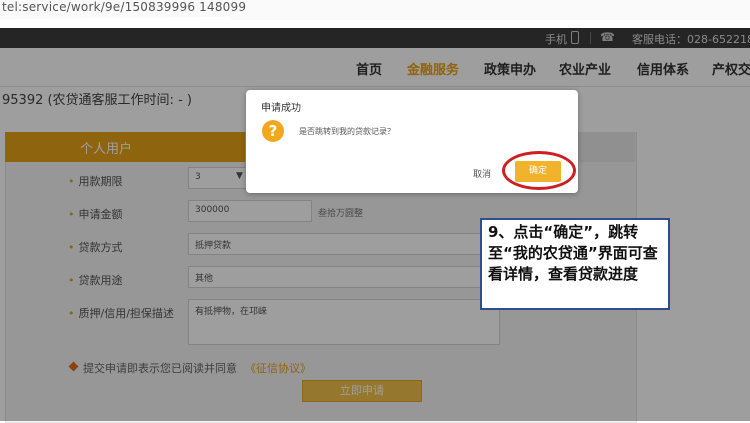  I want to click on dialog-title: 申请成功, so click(281, 108).